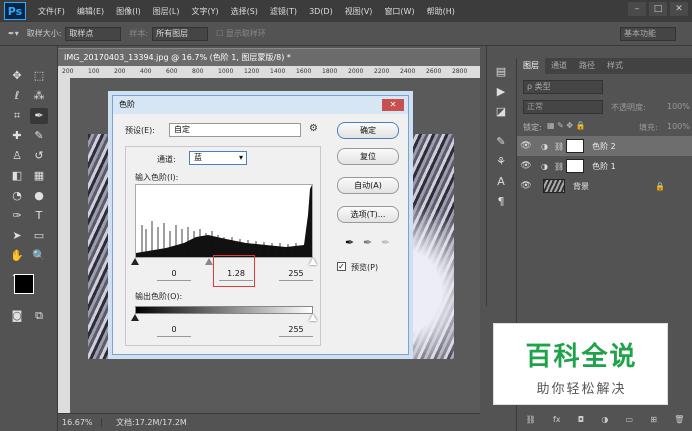 The height and width of the screenshot is (431, 692). Describe the element at coordinates (24, 284) in the screenshot. I see `foreground-color-swatch` at that location.